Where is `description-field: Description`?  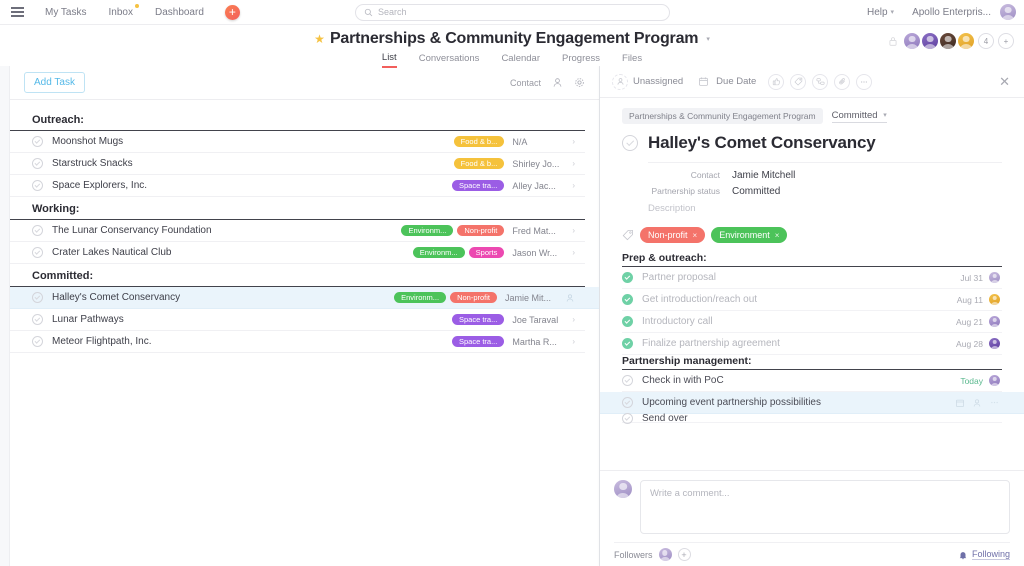 description-field: Description is located at coordinates (825, 208).